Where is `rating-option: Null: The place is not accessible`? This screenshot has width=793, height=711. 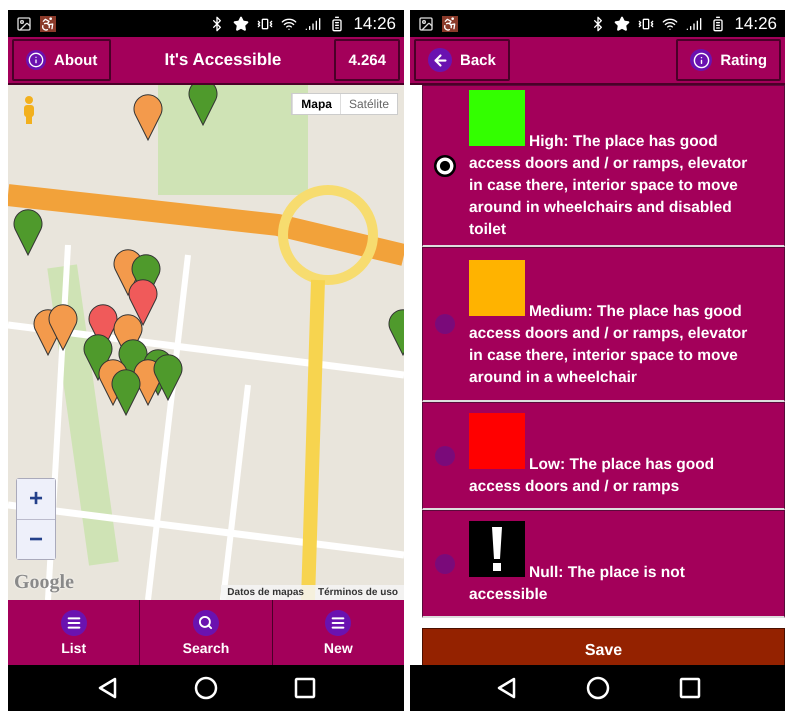
rating-option: Null: The place is not accessible is located at coordinates (603, 564).